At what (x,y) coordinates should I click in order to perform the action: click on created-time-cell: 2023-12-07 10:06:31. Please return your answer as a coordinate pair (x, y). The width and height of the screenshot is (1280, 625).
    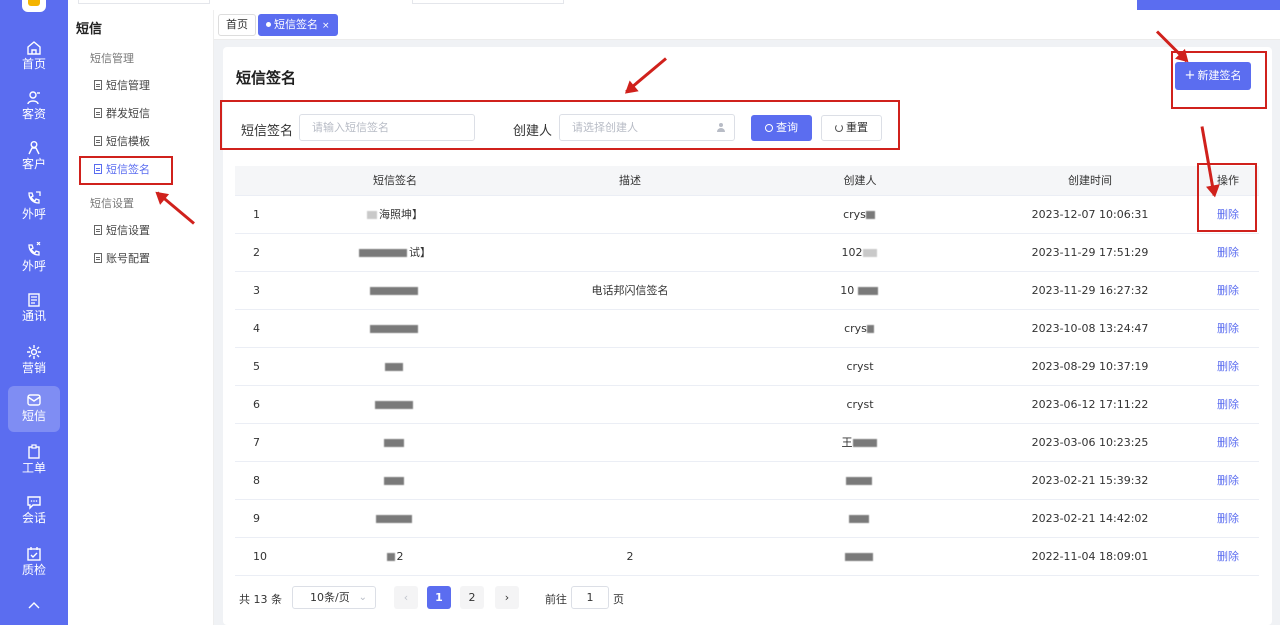
    Looking at the image, I should click on (1090, 214).